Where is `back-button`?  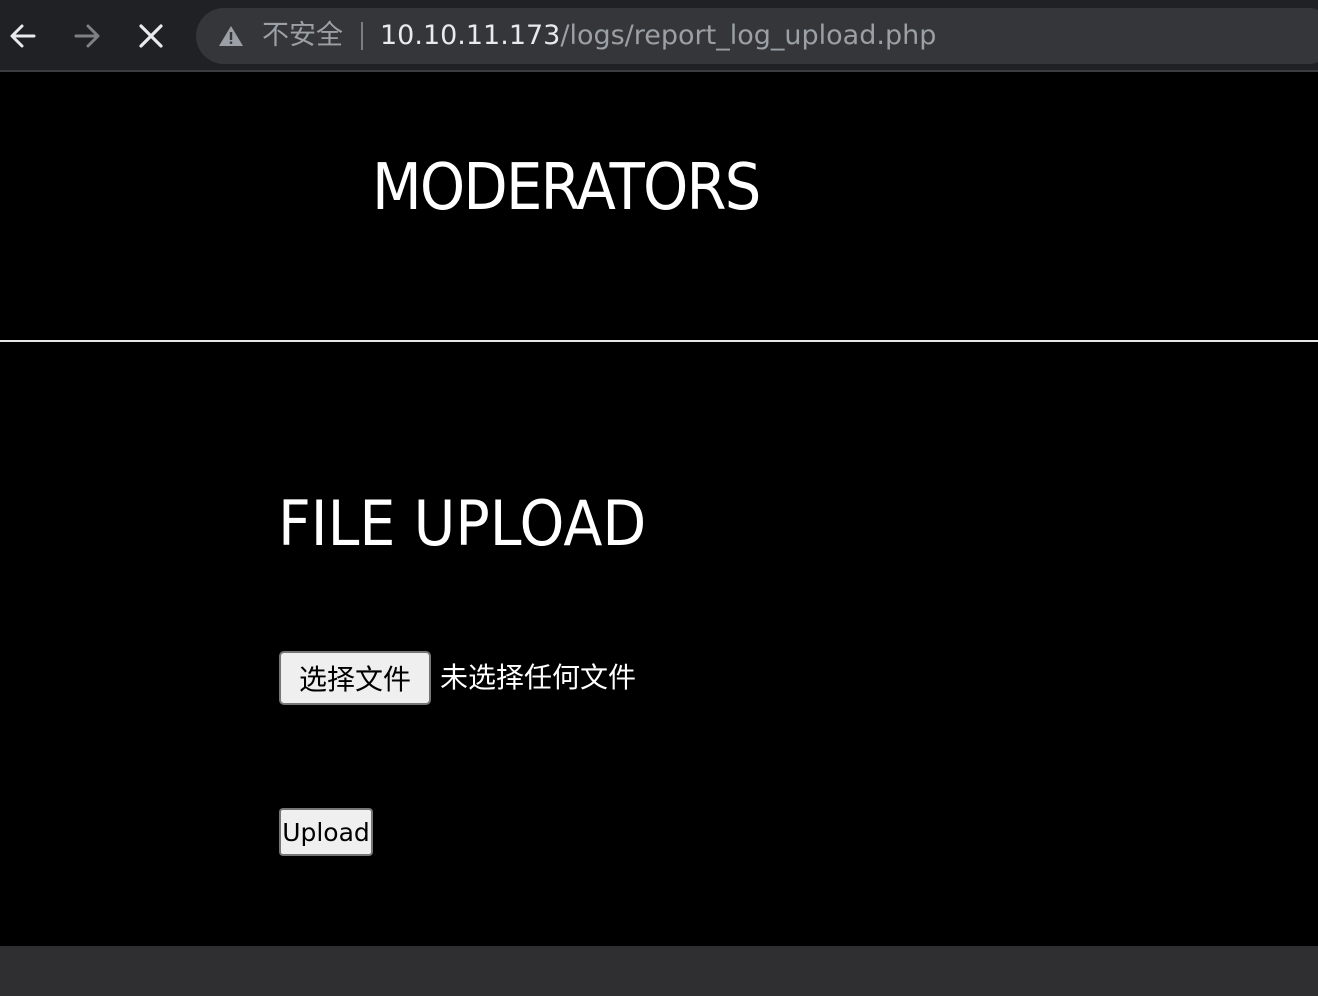
back-button is located at coordinates (23, 36).